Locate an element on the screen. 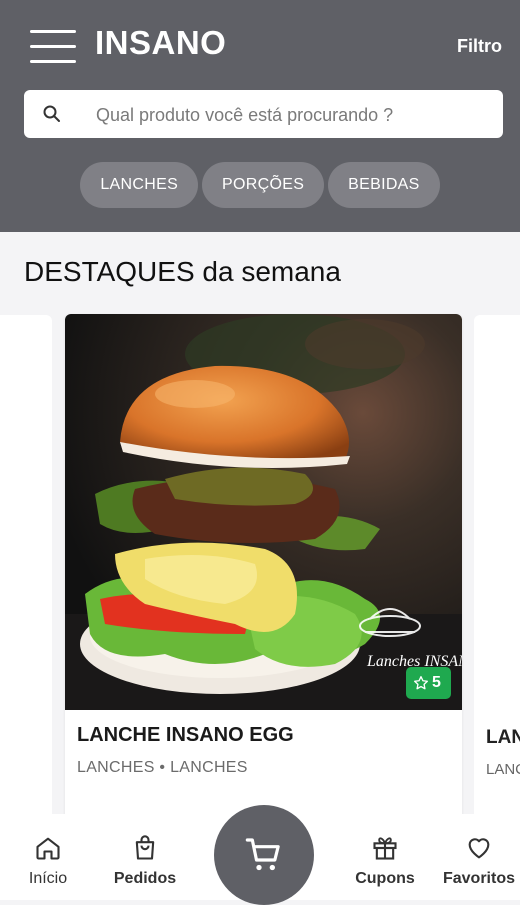  product-category: LANC is located at coordinates (503, 769).